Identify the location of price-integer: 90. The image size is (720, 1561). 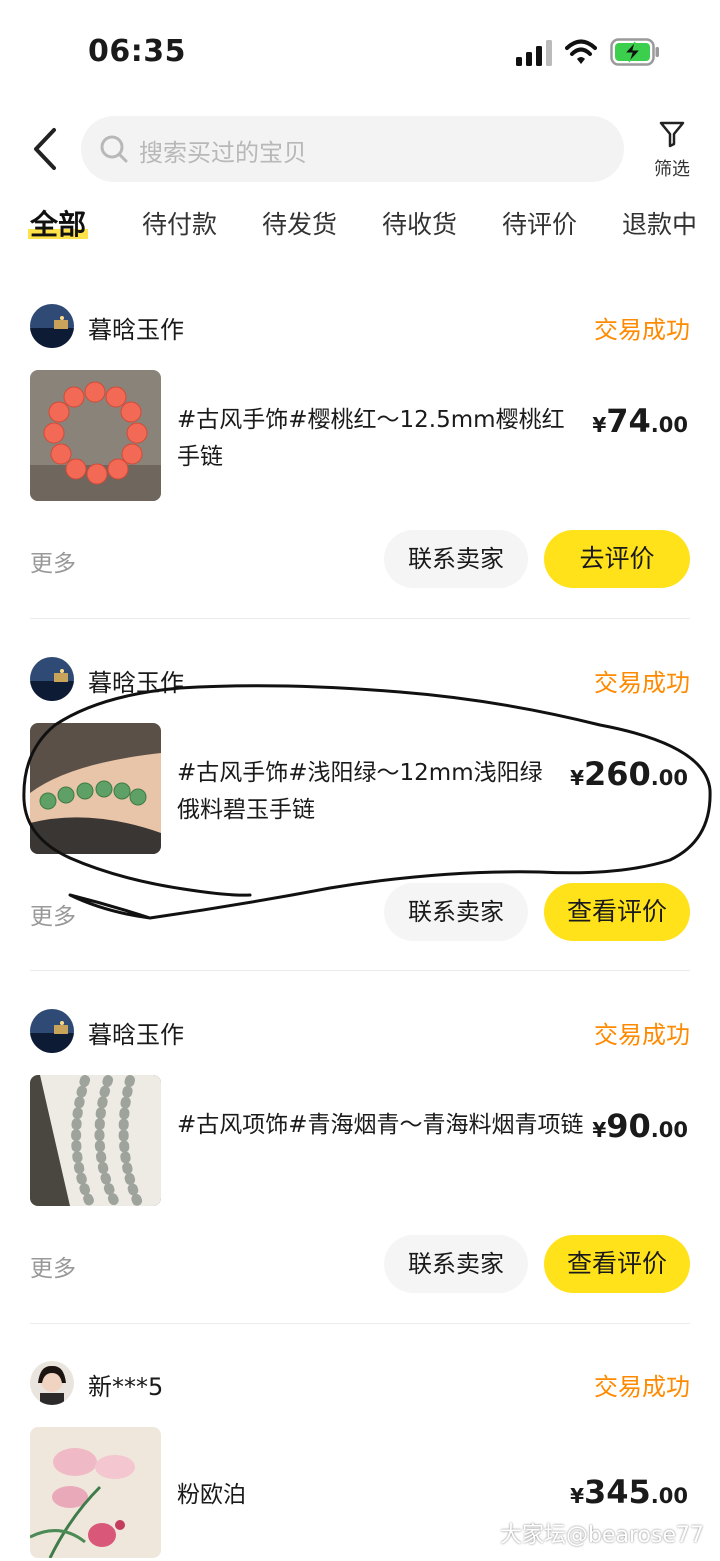
(628, 1126).